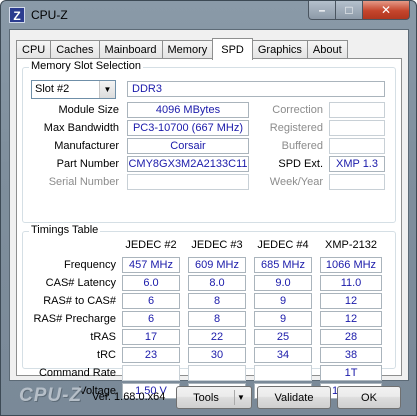 The image size is (417, 416). What do you see at coordinates (283, 265) in the screenshot?
I see `timing-cell: 685 MHz` at bounding box center [283, 265].